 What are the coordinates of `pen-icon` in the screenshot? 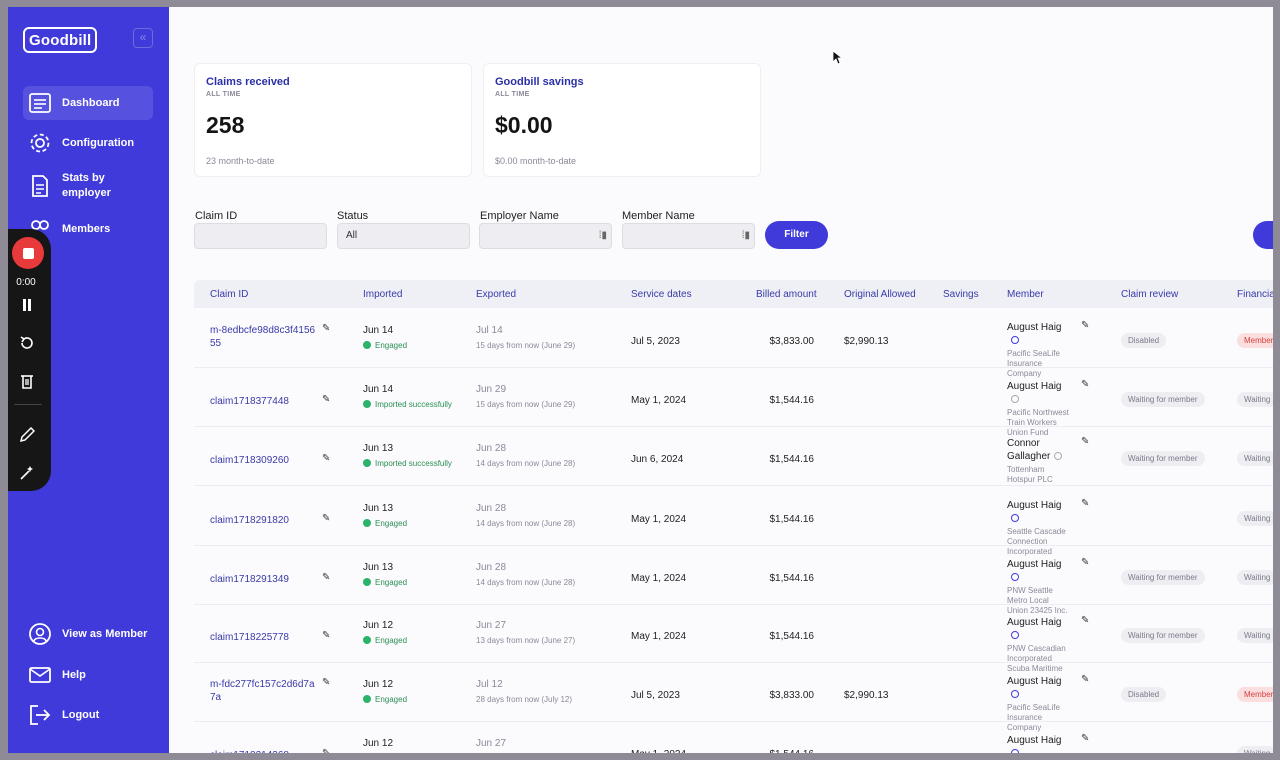 It's located at (27, 435).